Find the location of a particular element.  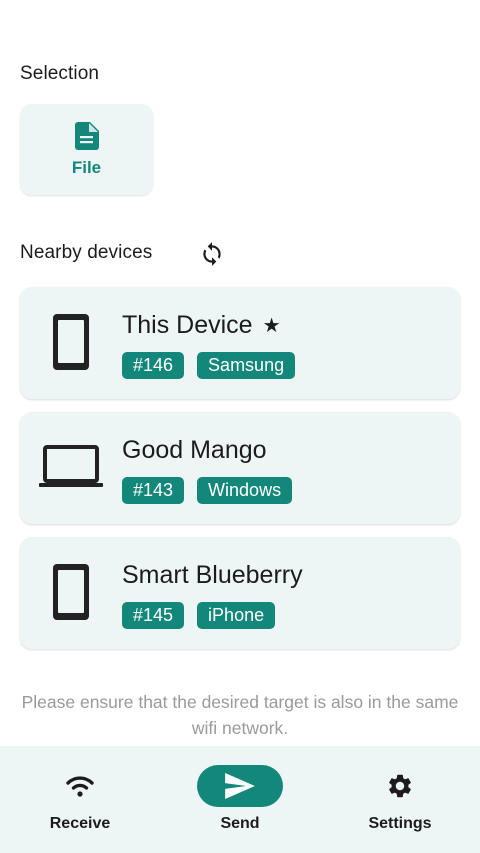

wifi-icon is located at coordinates (80, 786).